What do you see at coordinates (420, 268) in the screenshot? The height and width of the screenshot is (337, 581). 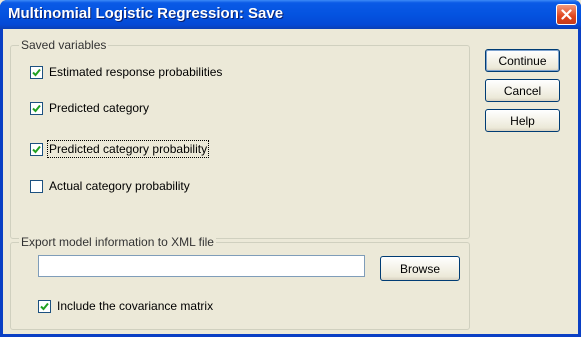 I see `browse-button: Browse` at bounding box center [420, 268].